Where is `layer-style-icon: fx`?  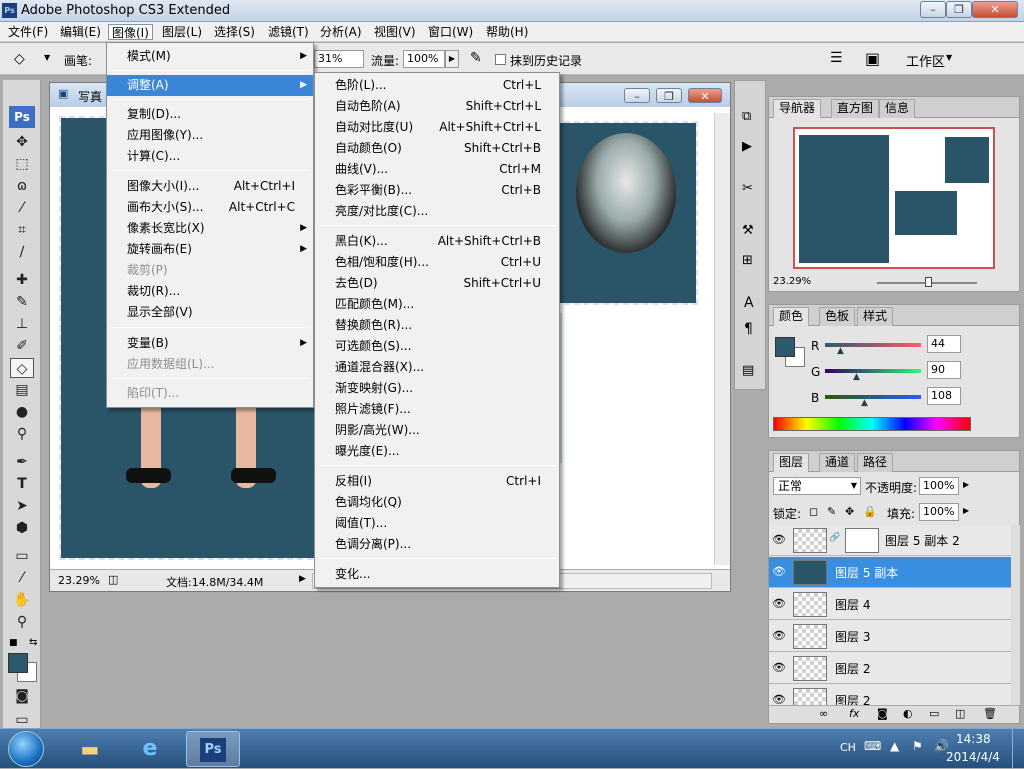
layer-style-icon: fx is located at coordinates (854, 713).